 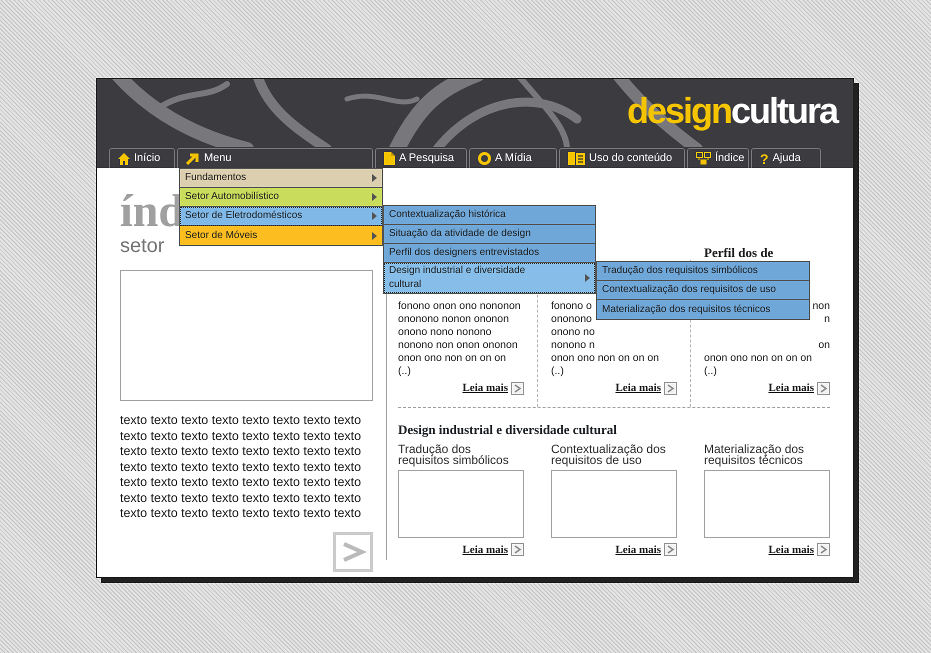 I want to click on text-line: ononono, so click(x=571, y=319).